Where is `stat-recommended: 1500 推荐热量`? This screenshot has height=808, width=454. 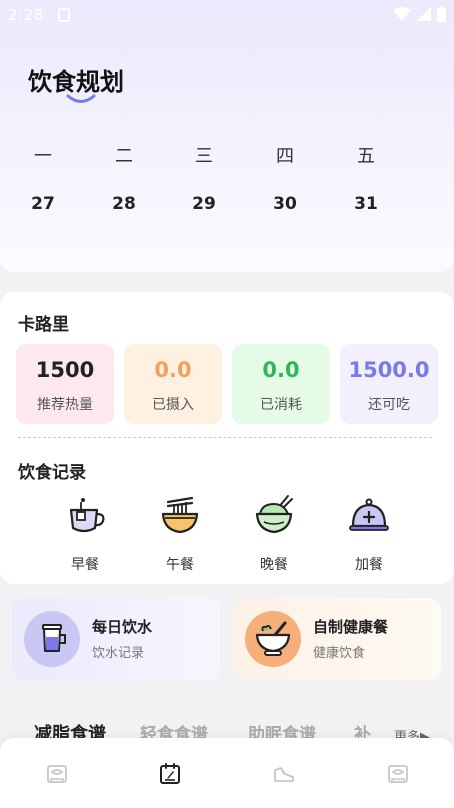
stat-recommended: 1500 推荐热量 is located at coordinates (65, 384).